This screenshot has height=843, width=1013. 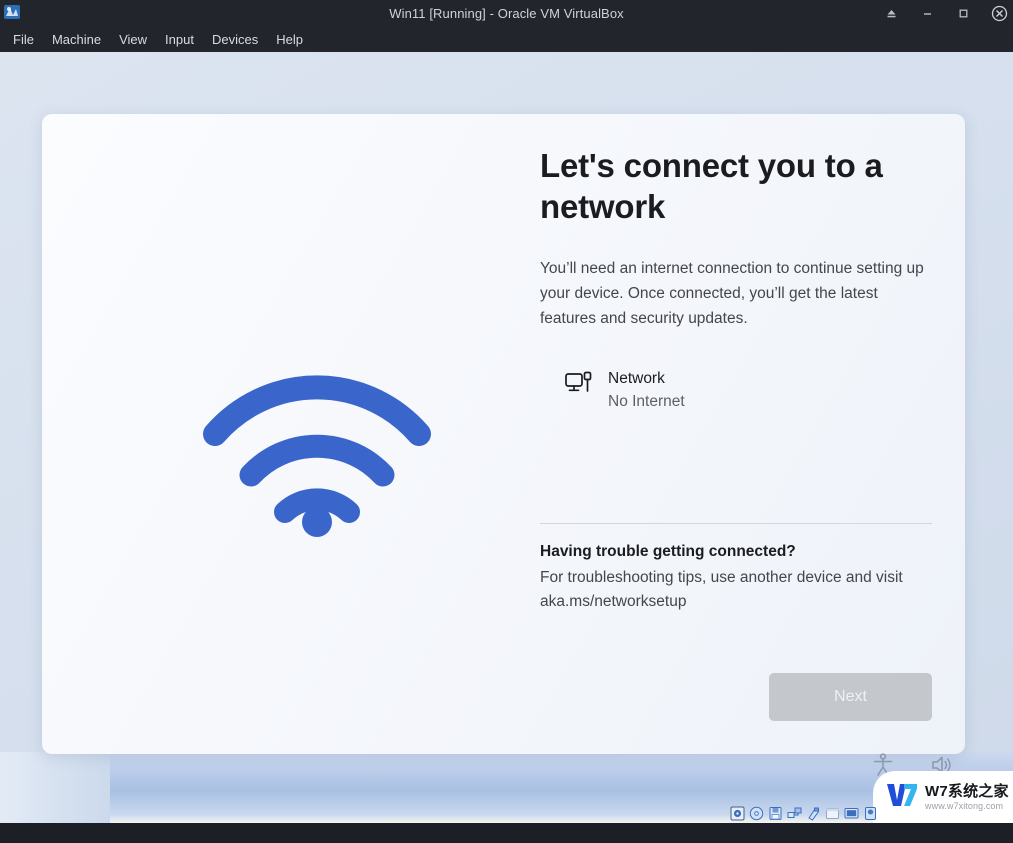 I want to click on floppy-drive-icon, so click(x=775, y=813).